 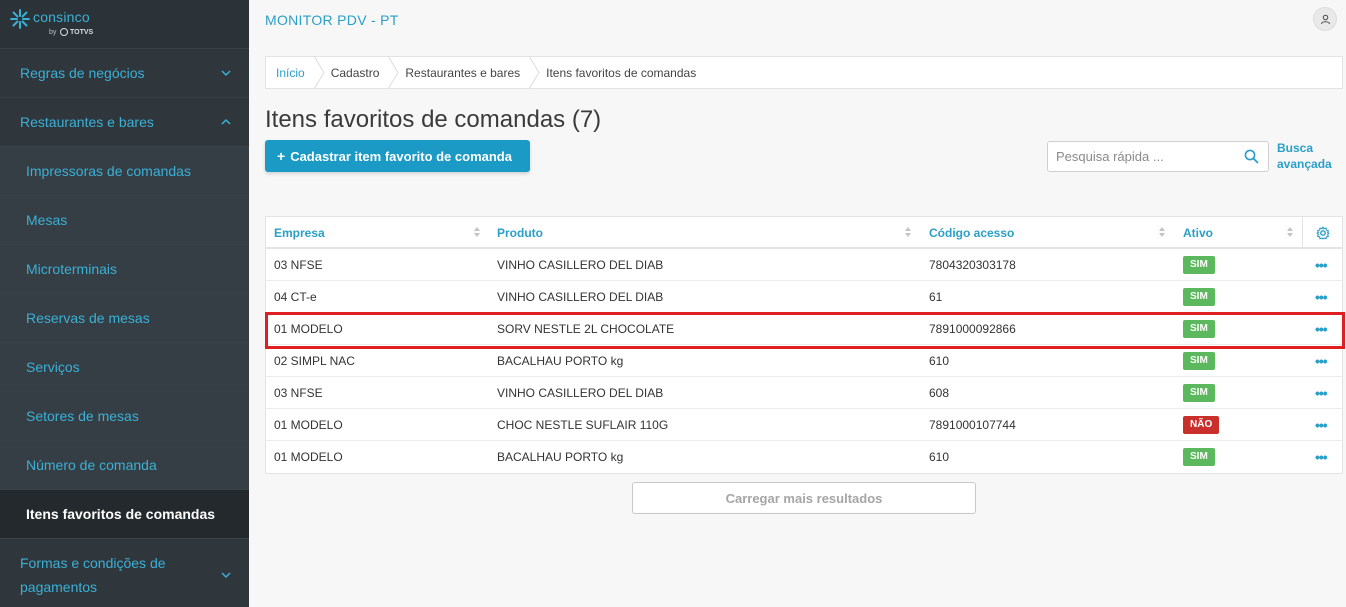 What do you see at coordinates (124, 572) in the screenshot?
I see `sidebar-item-formas-e-condicoes-de-pagamentos: Formas e condições de pagamentos` at bounding box center [124, 572].